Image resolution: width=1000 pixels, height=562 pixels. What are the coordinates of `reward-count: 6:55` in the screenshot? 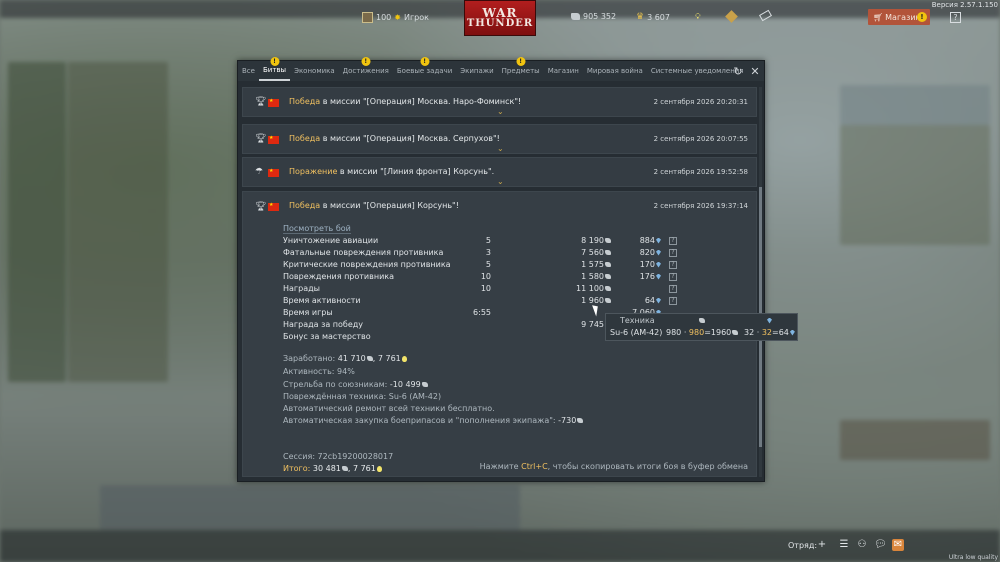 It's located at (482, 312).